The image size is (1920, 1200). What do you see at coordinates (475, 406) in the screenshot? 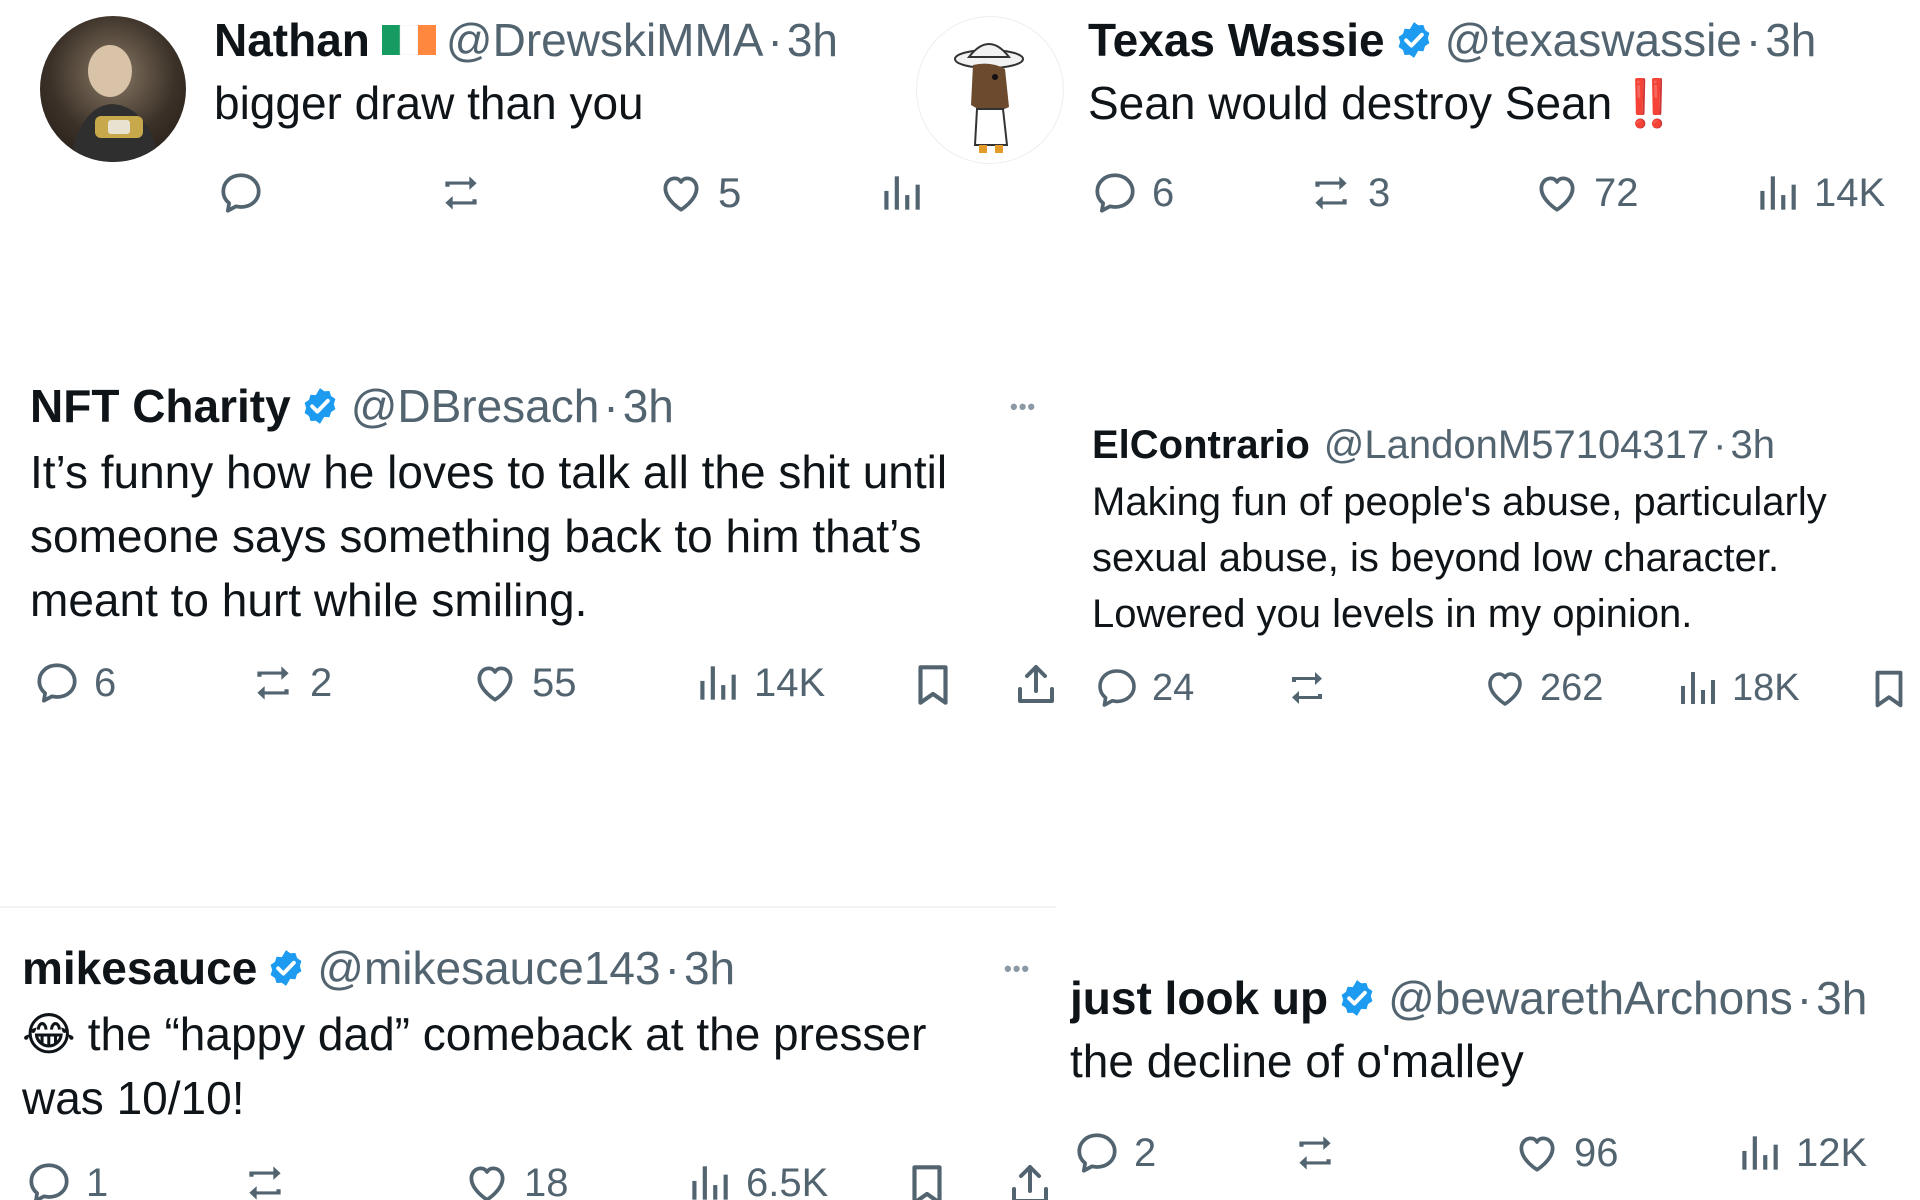
I see `author-handle: @DBresach` at bounding box center [475, 406].